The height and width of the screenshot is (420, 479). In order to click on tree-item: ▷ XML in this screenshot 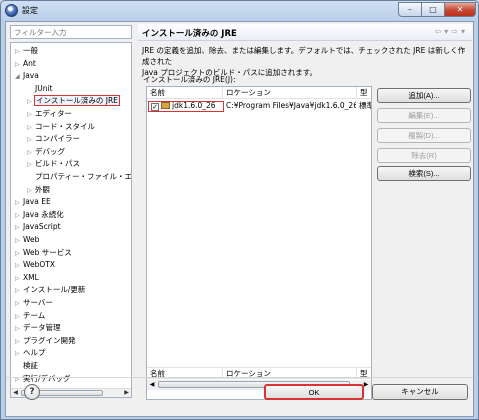, I will do `click(27, 277)`.